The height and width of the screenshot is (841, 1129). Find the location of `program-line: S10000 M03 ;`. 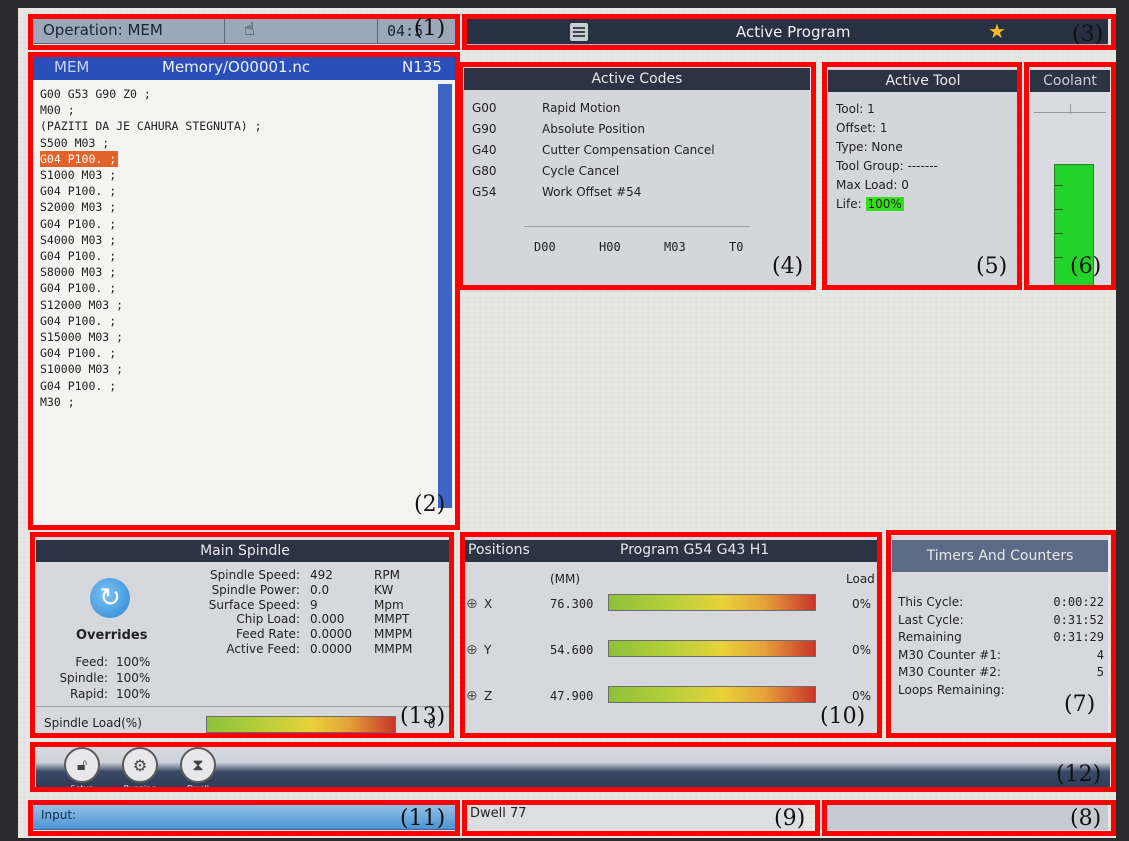

program-line: S10000 M03 ; is located at coordinates (237, 369).